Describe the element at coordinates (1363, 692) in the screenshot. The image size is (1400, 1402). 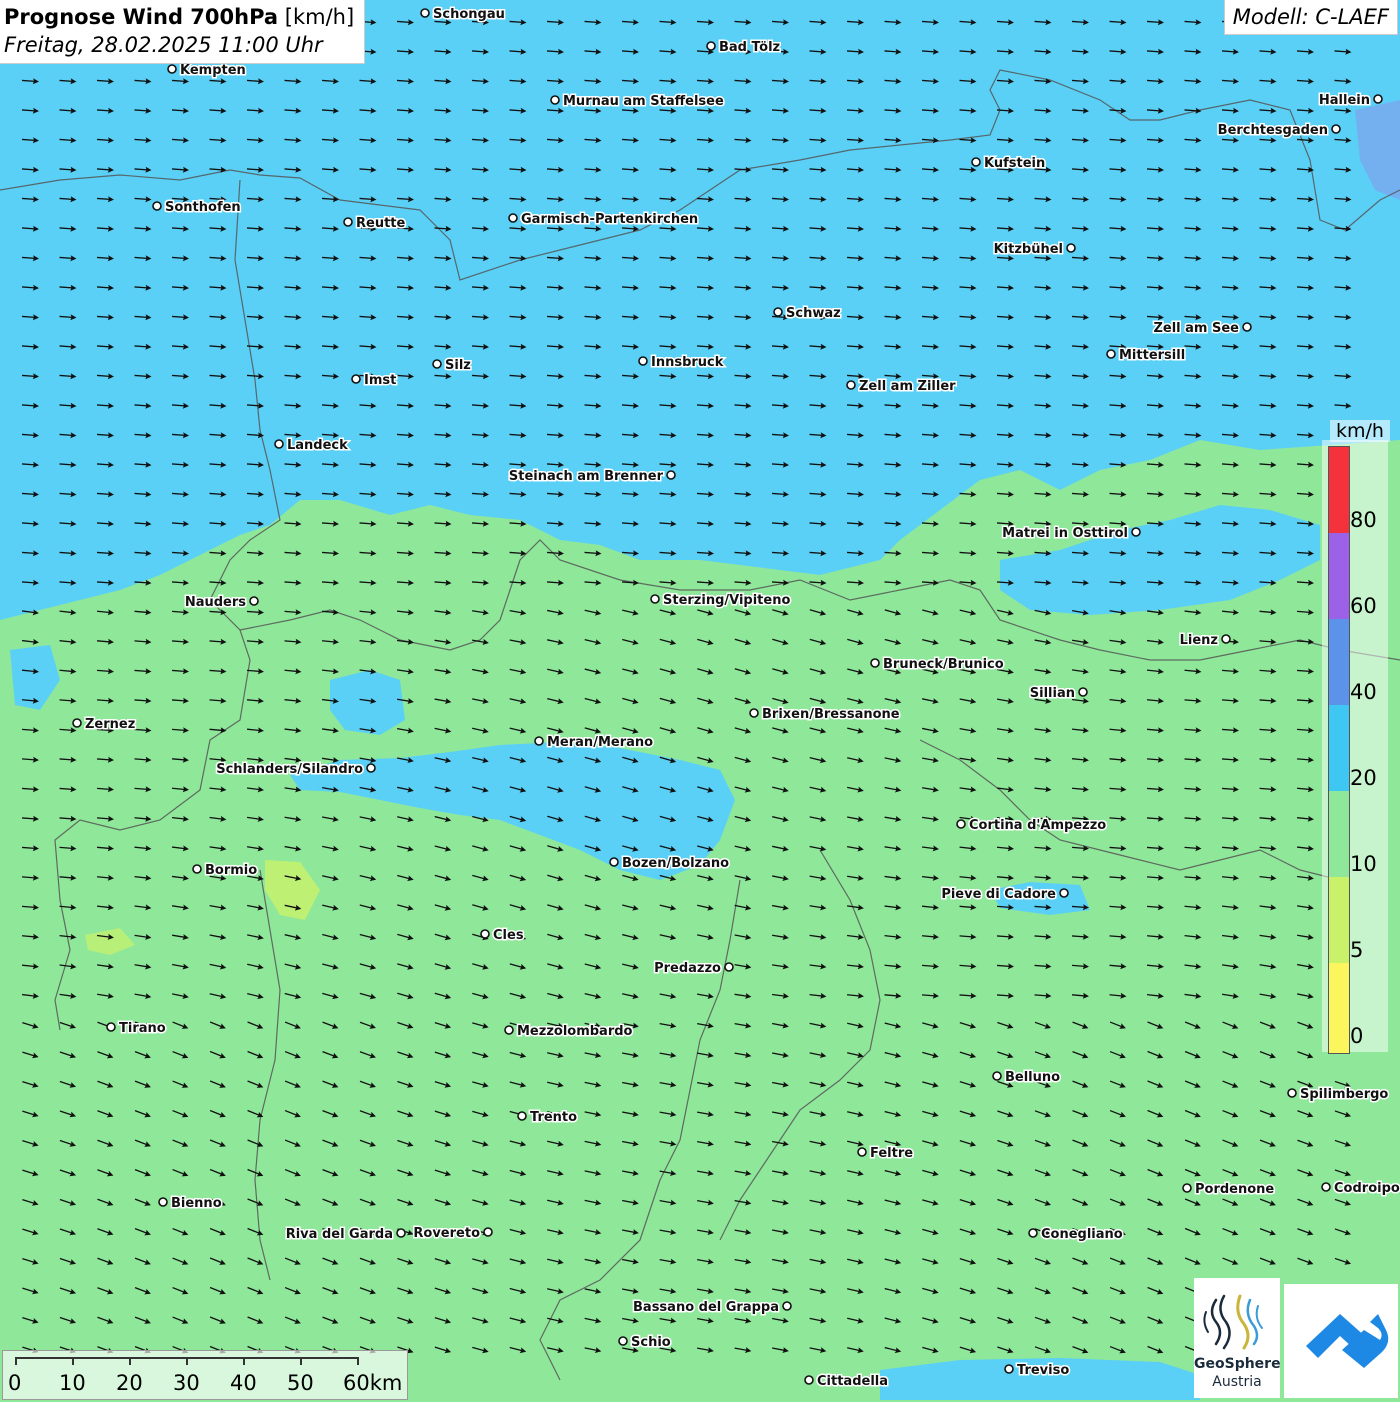
I see `legend-label-40: 40` at that location.